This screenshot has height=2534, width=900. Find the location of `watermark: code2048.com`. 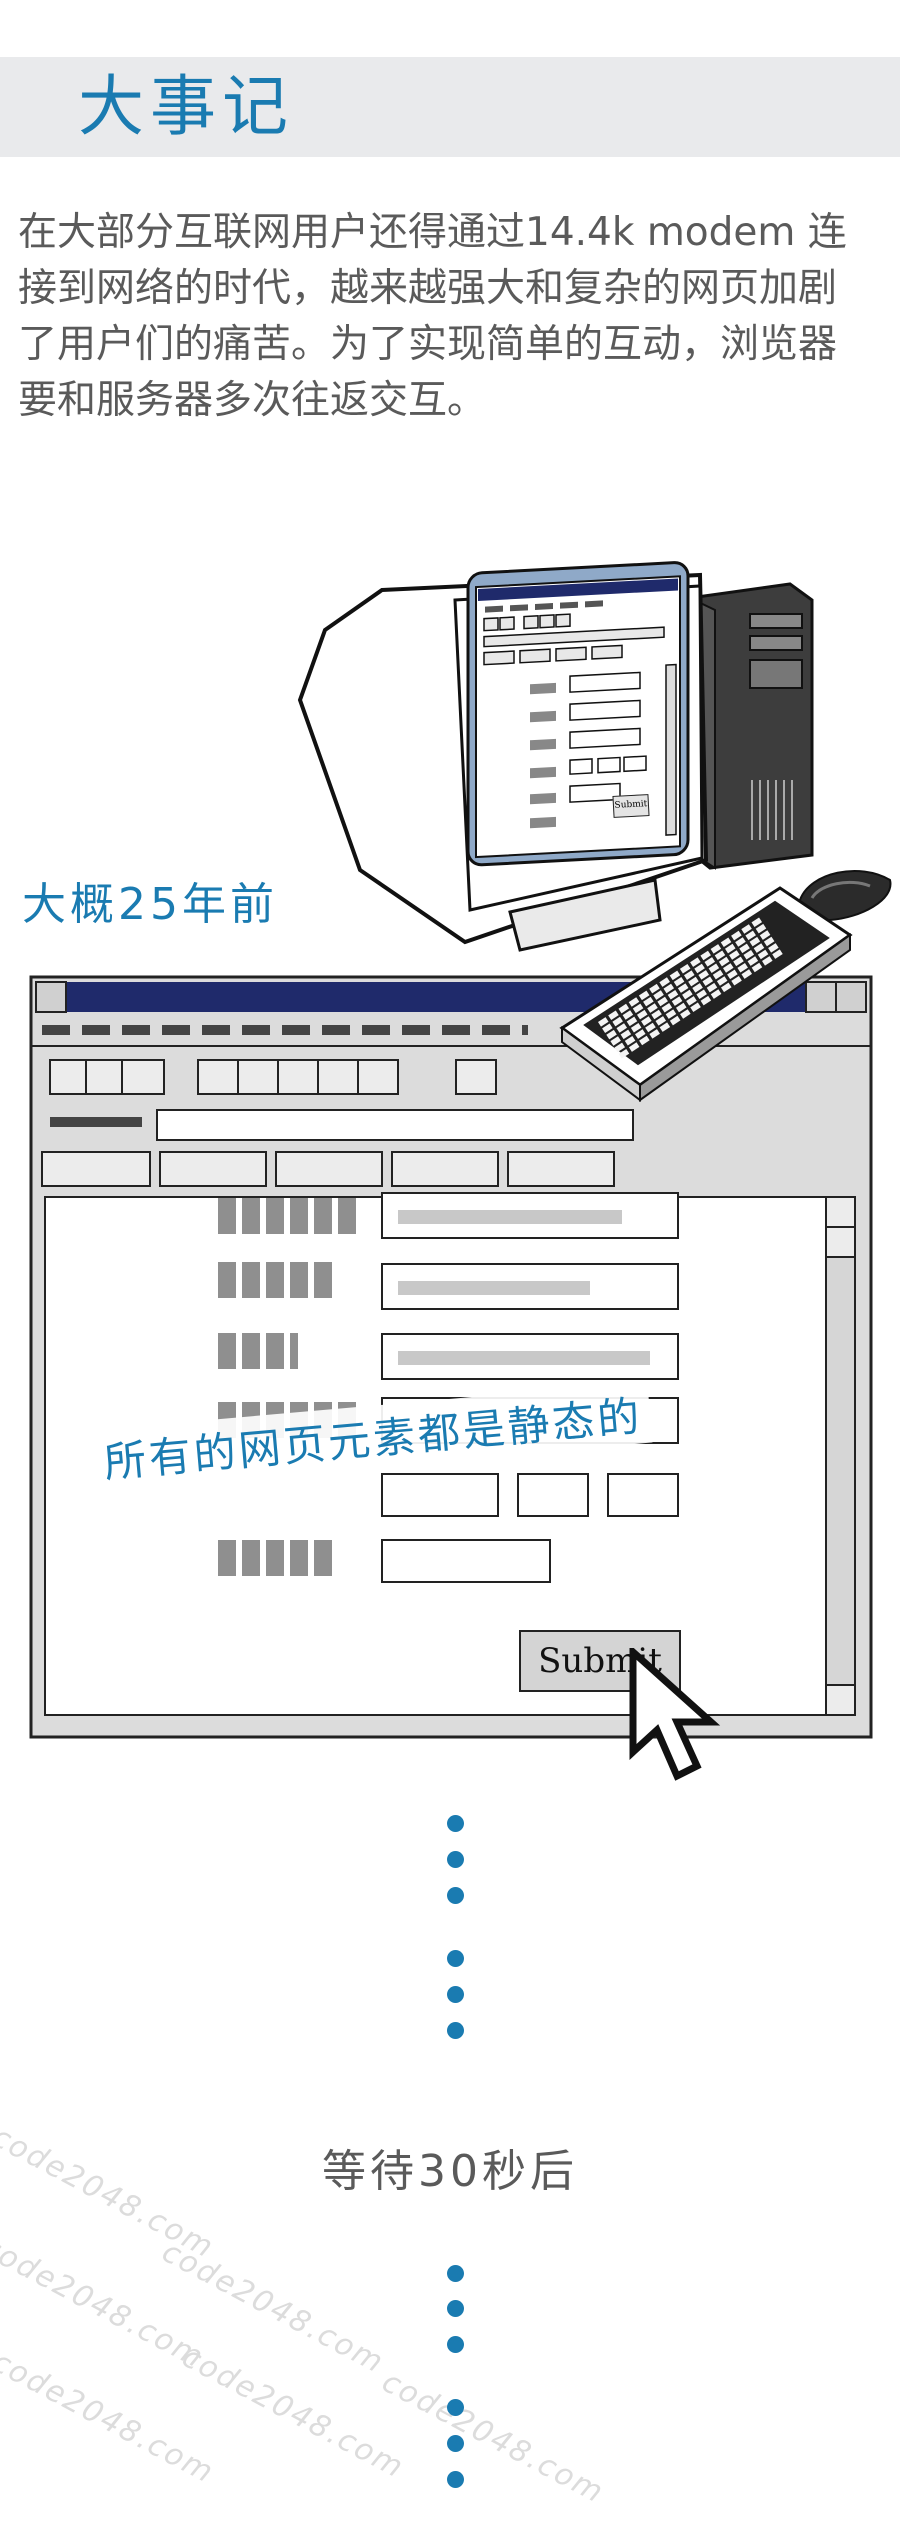

watermark: code2048.com is located at coordinates (493, 2437).